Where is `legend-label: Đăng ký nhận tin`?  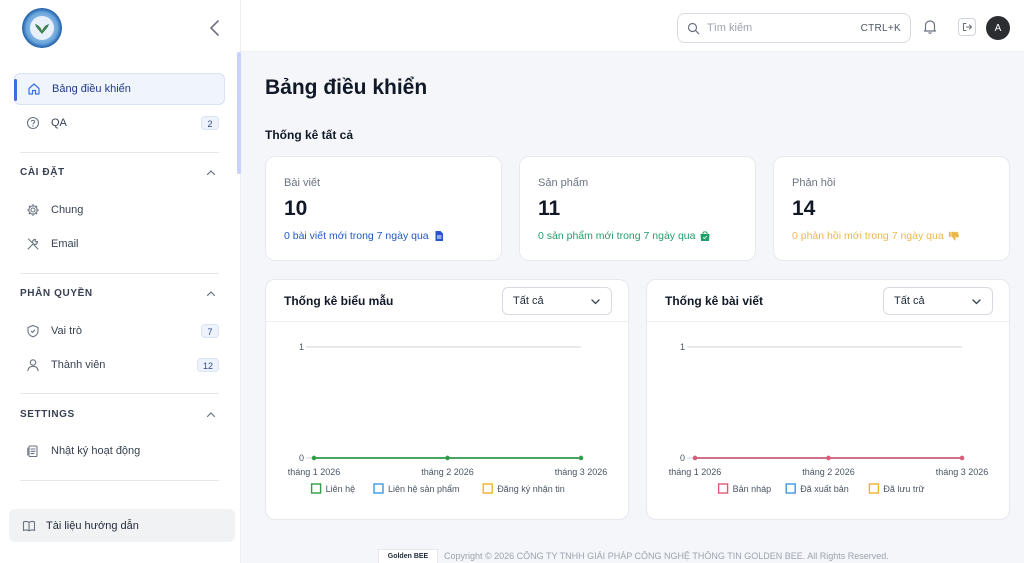 legend-label: Đăng ký nhận tin is located at coordinates (531, 489).